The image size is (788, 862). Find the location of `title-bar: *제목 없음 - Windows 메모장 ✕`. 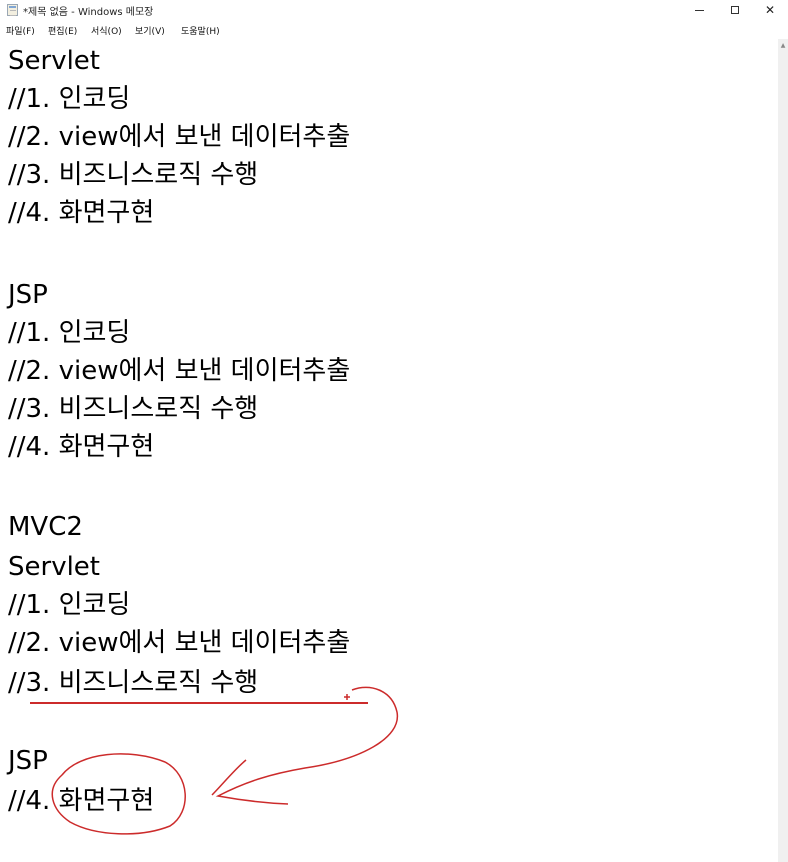

title-bar: *제목 없음 - Windows 메모장 ✕ is located at coordinates (394, 10).